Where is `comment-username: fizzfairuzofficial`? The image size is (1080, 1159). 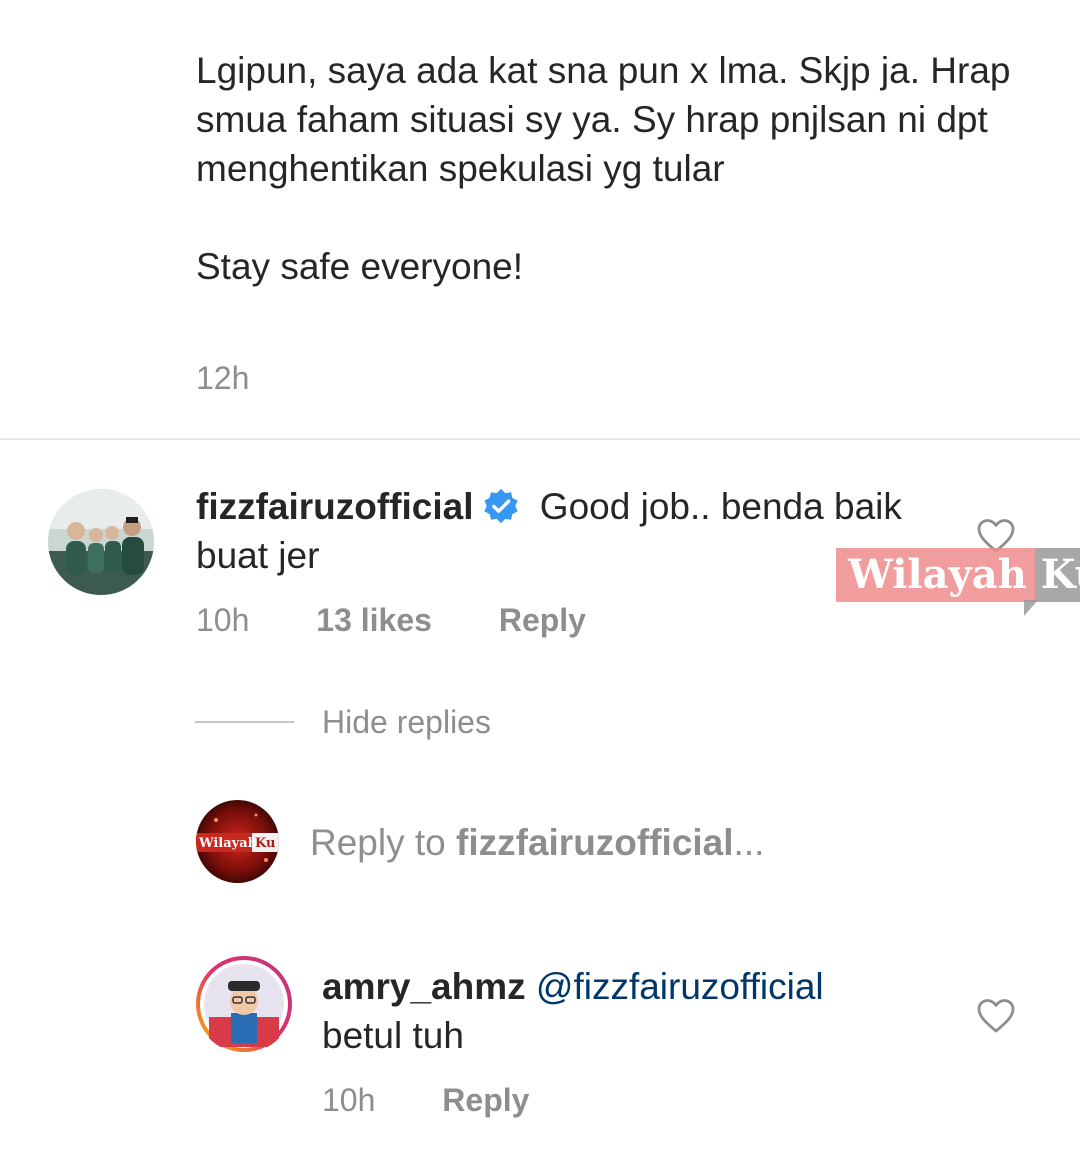 comment-username: fizzfairuzofficial is located at coordinates (335, 506).